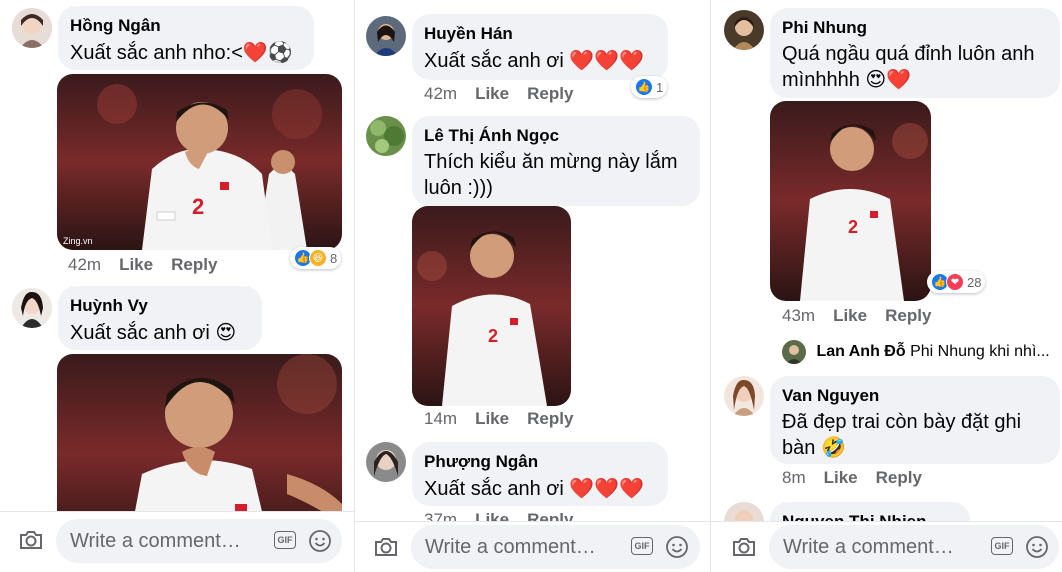 This screenshot has height=572, width=1062. I want to click on commenter-name: Hồng Ngân, so click(185, 26).